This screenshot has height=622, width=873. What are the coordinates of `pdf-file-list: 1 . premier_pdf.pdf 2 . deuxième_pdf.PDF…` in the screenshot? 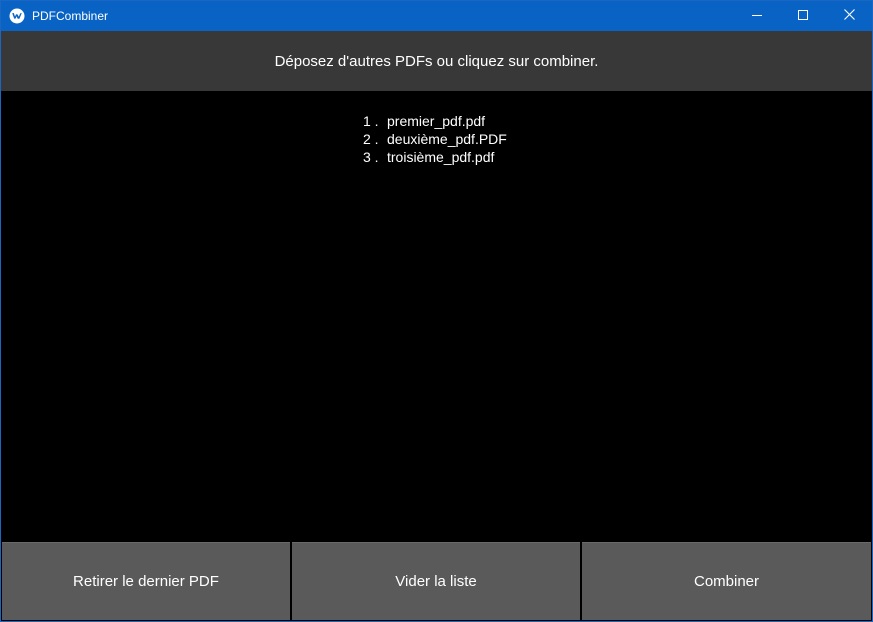 It's located at (435, 139).